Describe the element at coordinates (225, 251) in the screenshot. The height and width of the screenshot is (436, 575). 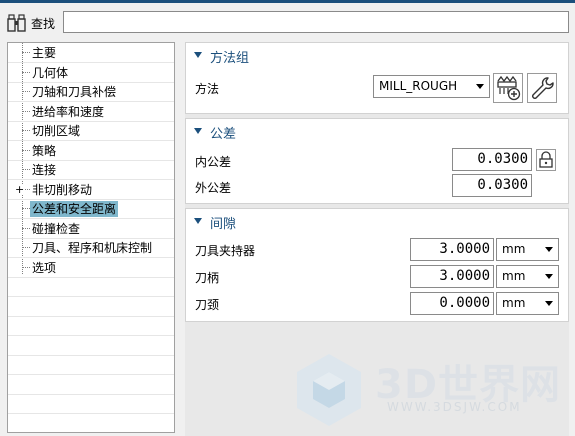
I see `holder-clearance-label: 刀具夹持器` at that location.